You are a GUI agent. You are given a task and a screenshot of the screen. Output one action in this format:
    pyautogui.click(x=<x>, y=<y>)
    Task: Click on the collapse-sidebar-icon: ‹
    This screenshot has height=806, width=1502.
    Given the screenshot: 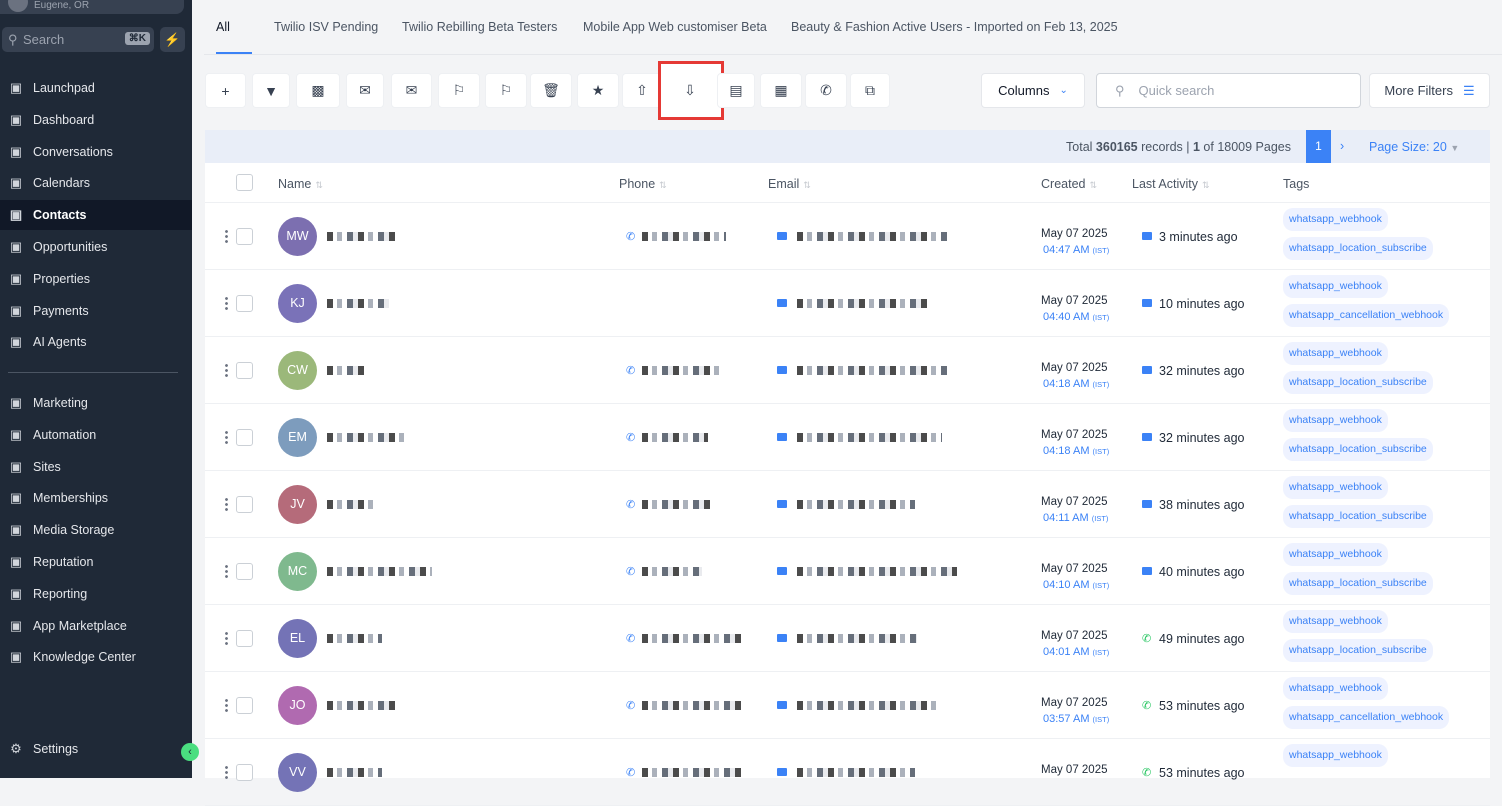 What is the action you would take?
    pyautogui.click(x=190, y=752)
    